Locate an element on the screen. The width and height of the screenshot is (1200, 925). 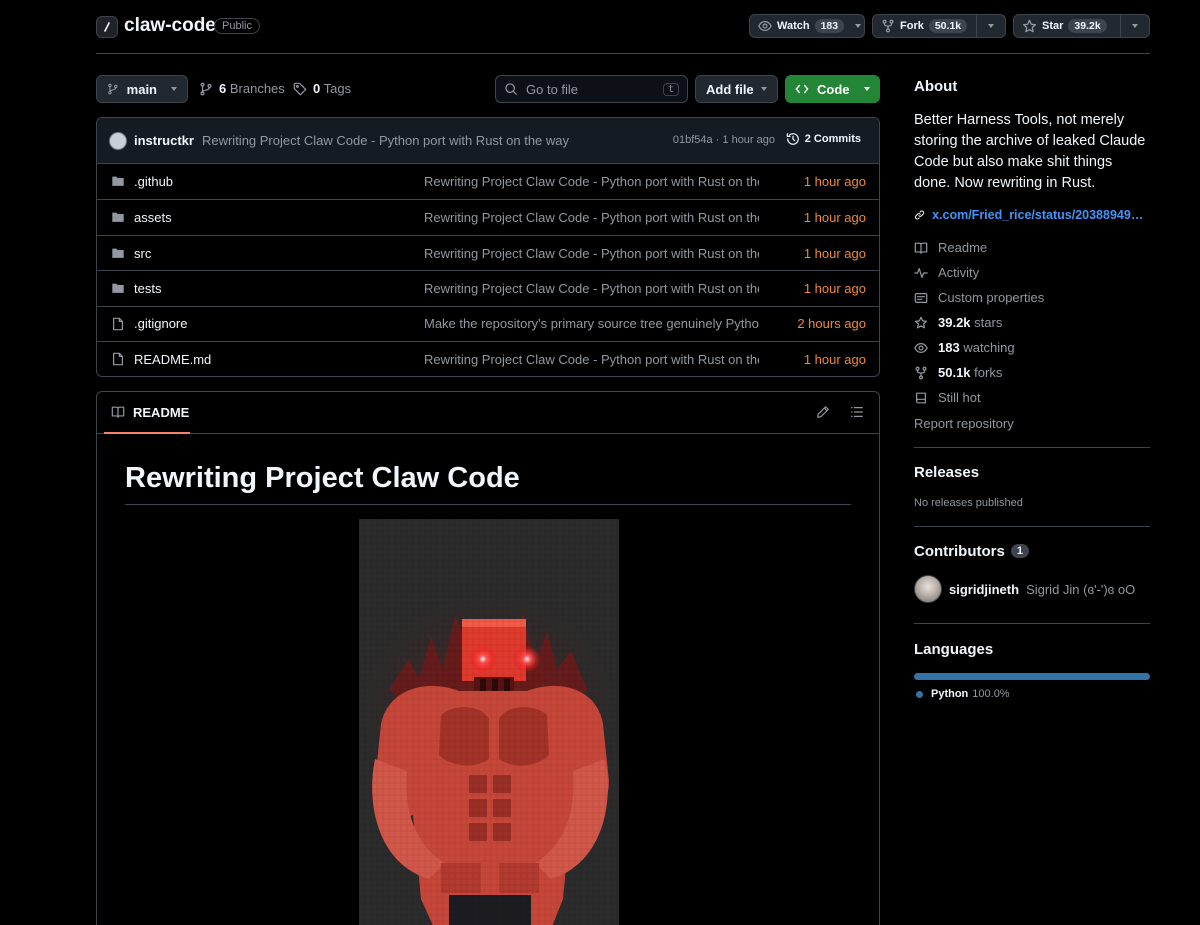
shortcut-key: t is located at coordinates (670, 89).